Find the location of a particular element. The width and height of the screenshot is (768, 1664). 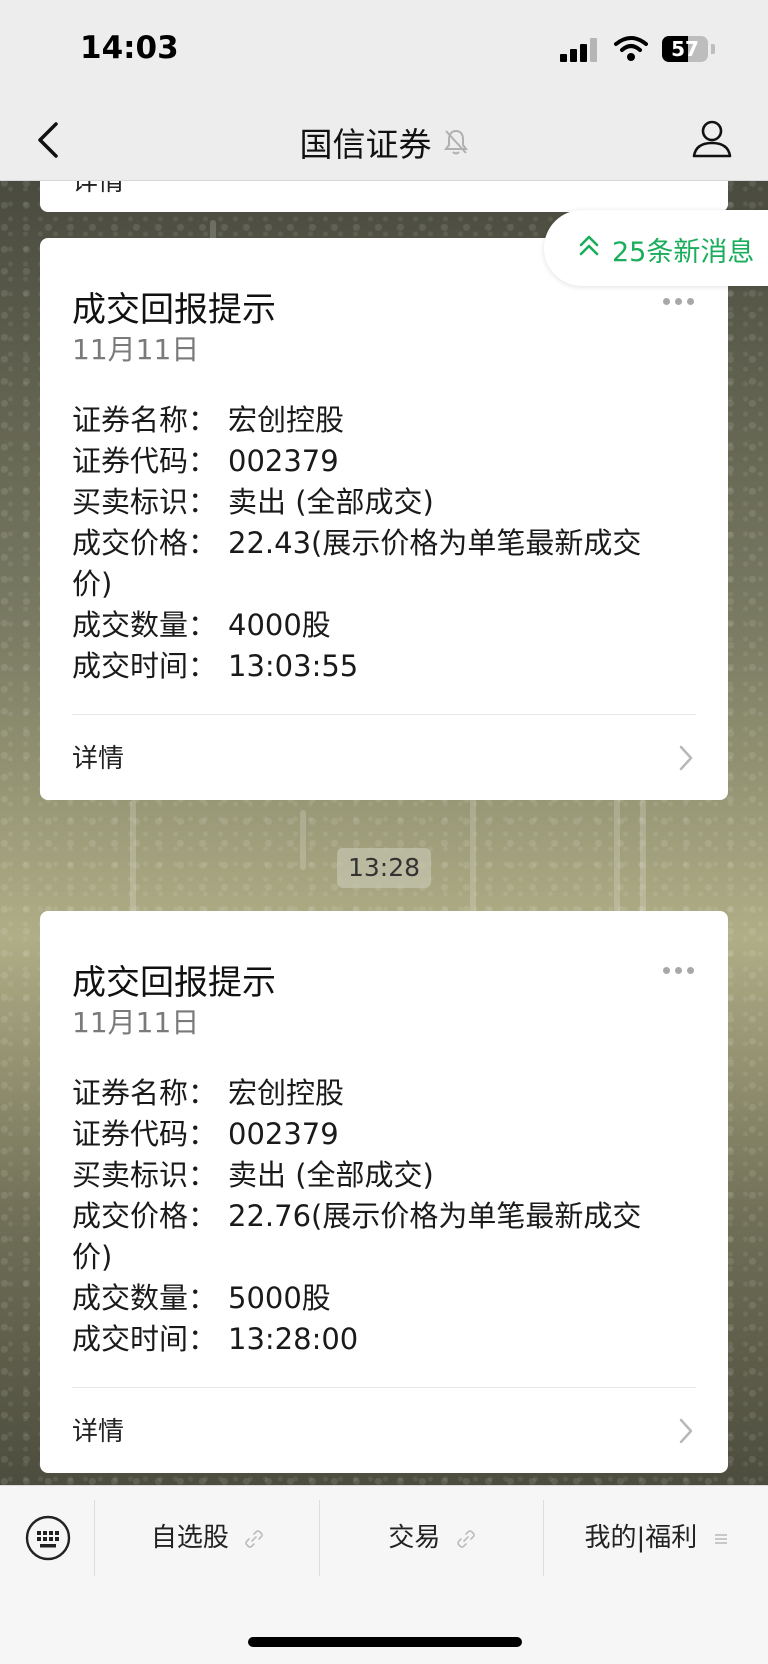

nav-bar: 国信证券 is located at coordinates (384, 140).